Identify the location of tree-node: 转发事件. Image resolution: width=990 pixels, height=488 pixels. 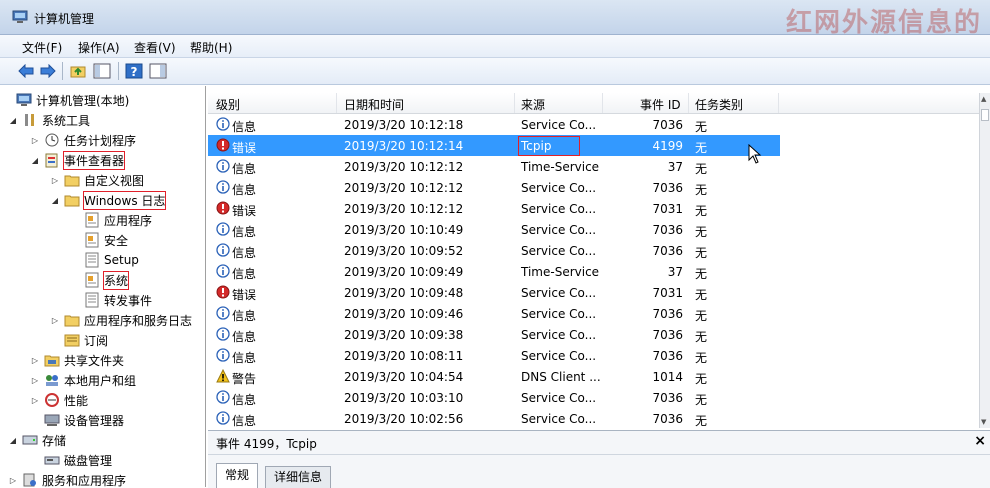
(118, 300).